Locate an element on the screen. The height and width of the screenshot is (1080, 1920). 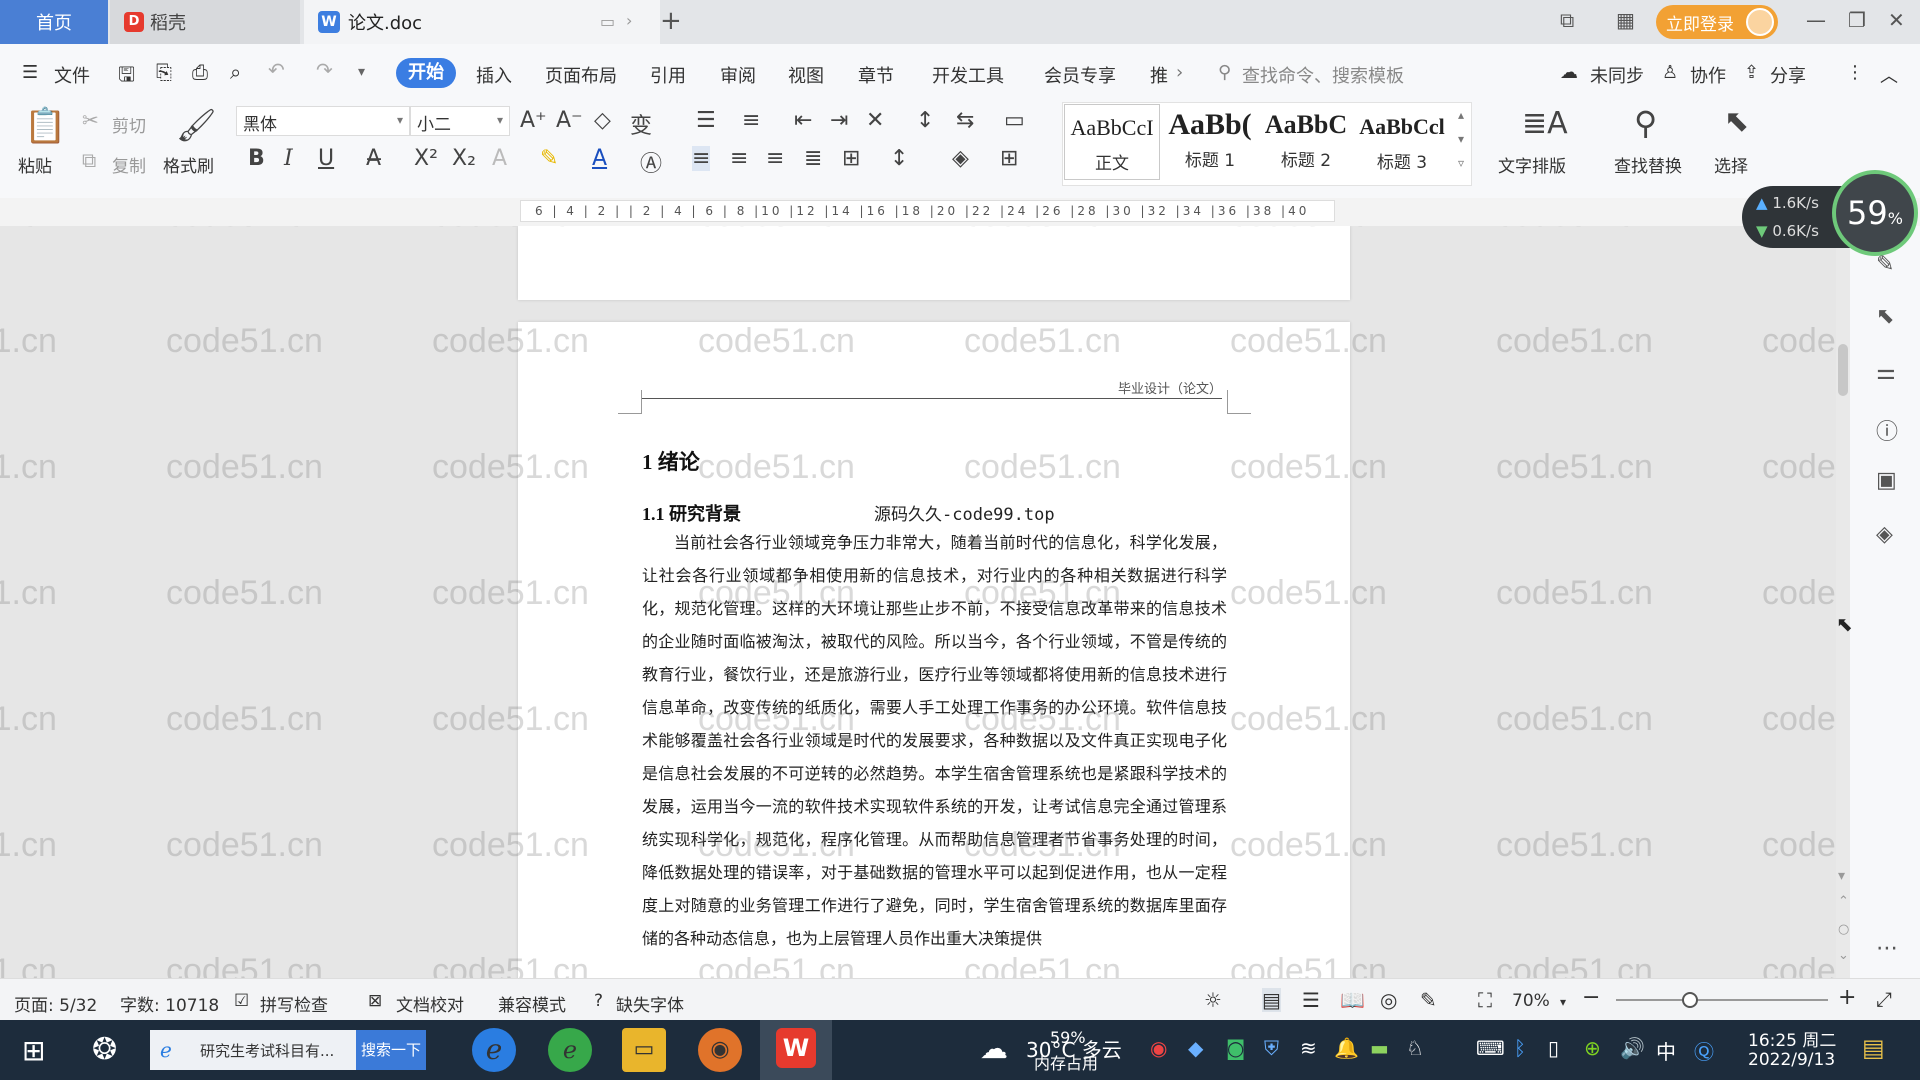
image-icon: ▣ is located at coordinates (1886, 480).